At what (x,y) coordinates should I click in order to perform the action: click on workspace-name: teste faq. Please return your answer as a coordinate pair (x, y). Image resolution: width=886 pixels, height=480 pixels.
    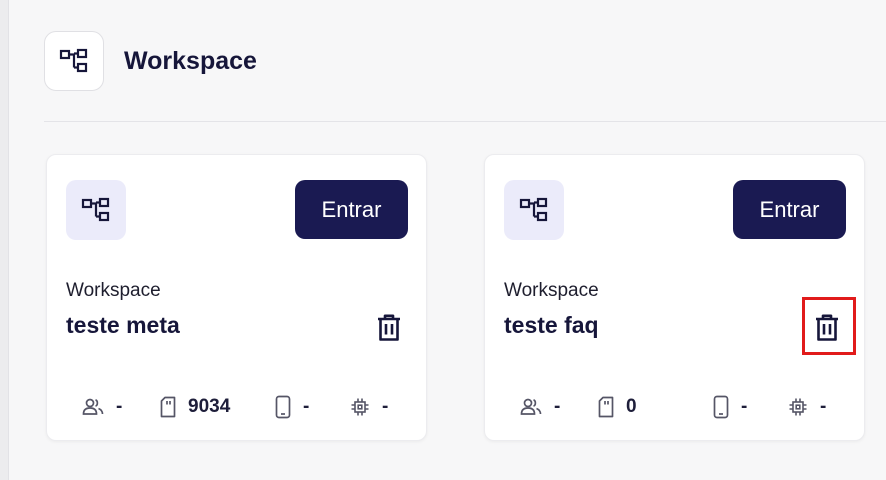
    Looking at the image, I should click on (551, 325).